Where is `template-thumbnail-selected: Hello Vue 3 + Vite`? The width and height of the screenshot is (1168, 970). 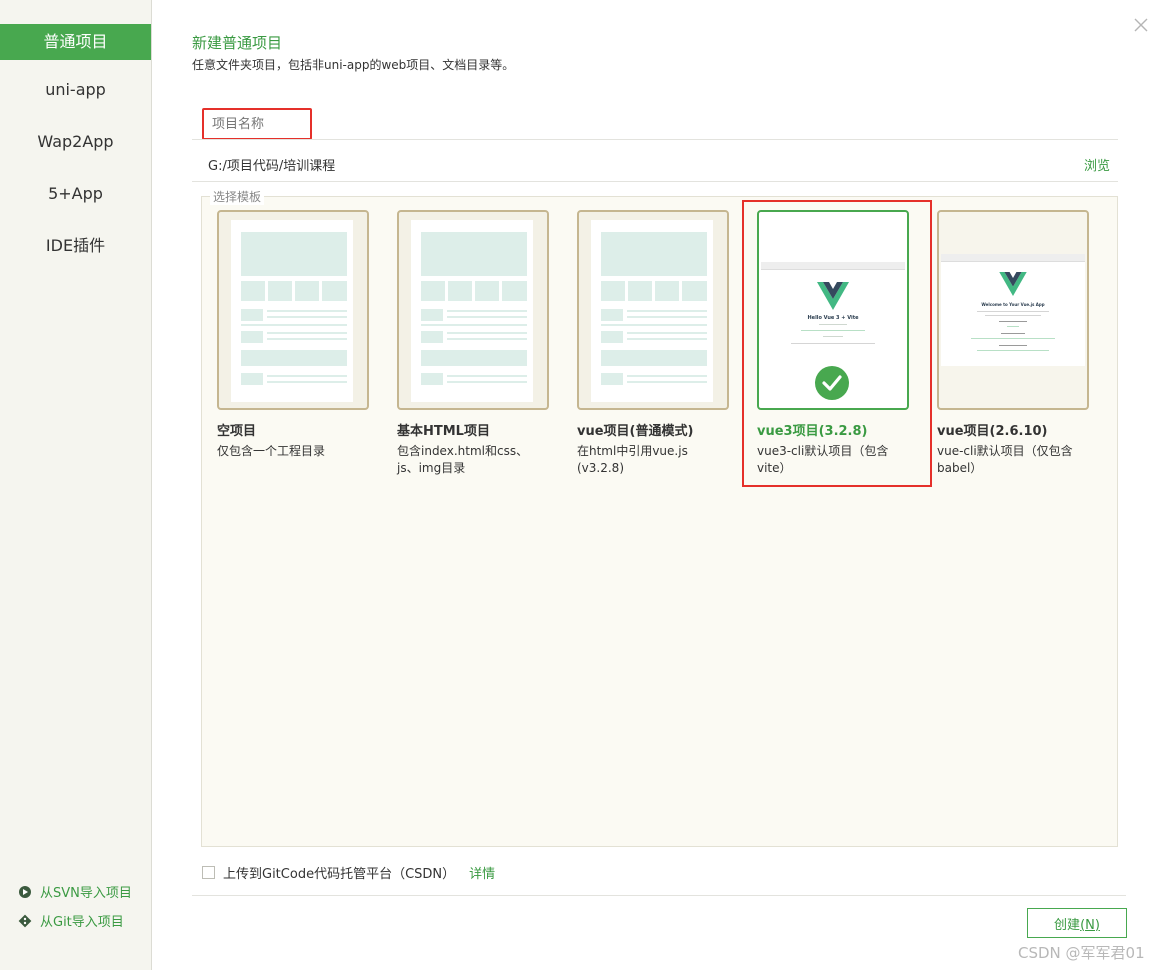
template-thumbnail-selected: Hello Vue 3 + Vite is located at coordinates (833, 310).